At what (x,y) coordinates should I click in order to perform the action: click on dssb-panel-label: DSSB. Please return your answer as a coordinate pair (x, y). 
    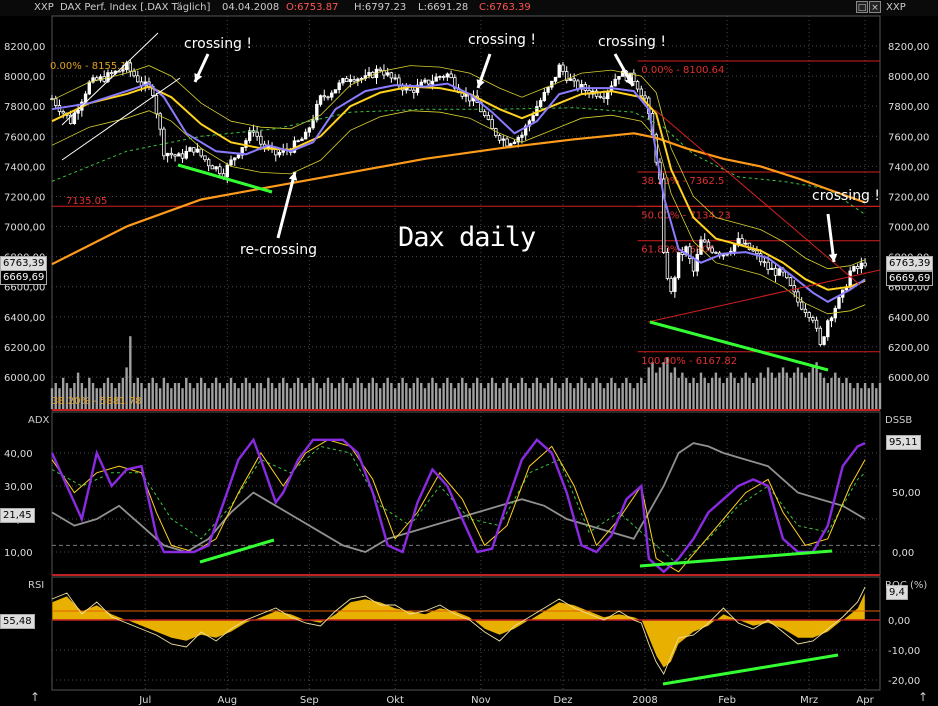
    Looking at the image, I should click on (899, 420).